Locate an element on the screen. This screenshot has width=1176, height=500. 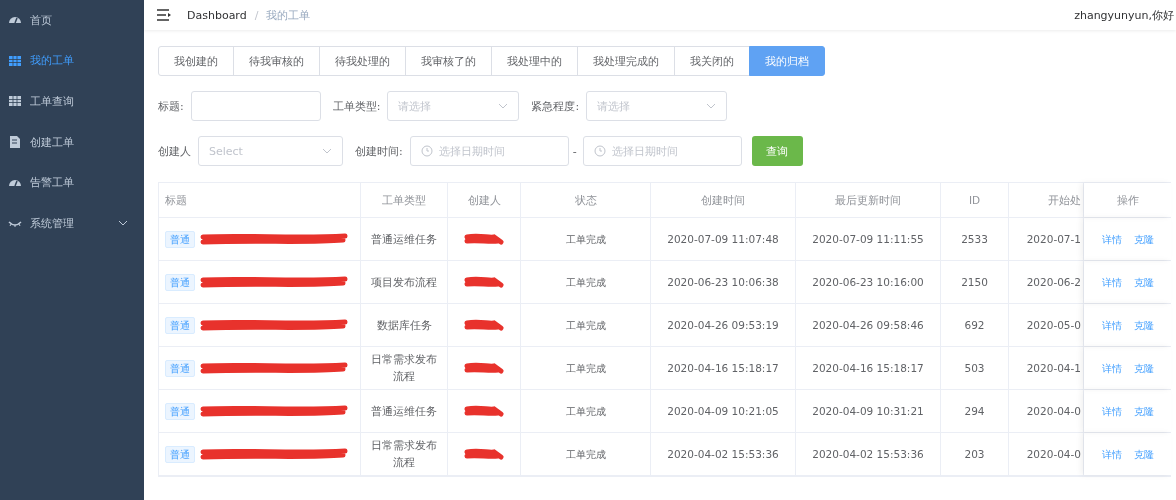
tab: 我的归档 is located at coordinates (787, 61).